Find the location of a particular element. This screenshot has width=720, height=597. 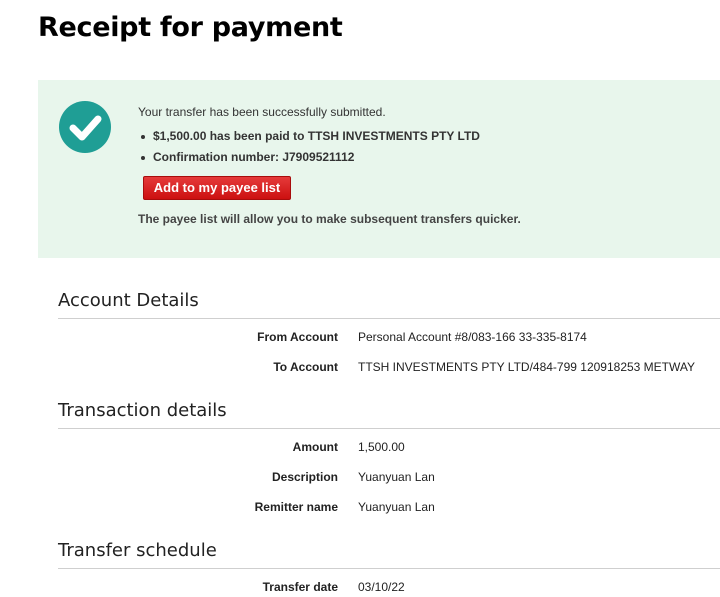

checkmark-circle-icon is located at coordinates (85, 127).